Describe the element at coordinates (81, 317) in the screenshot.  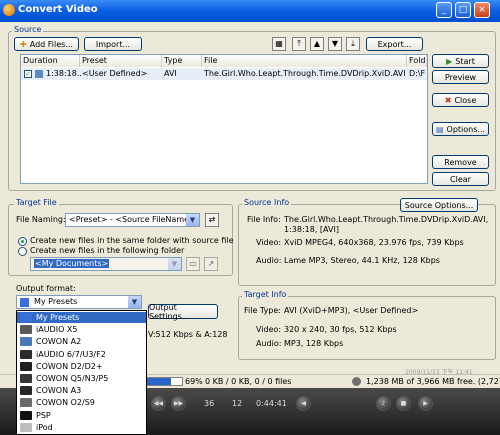
I see `format-option: My Presets` at that location.